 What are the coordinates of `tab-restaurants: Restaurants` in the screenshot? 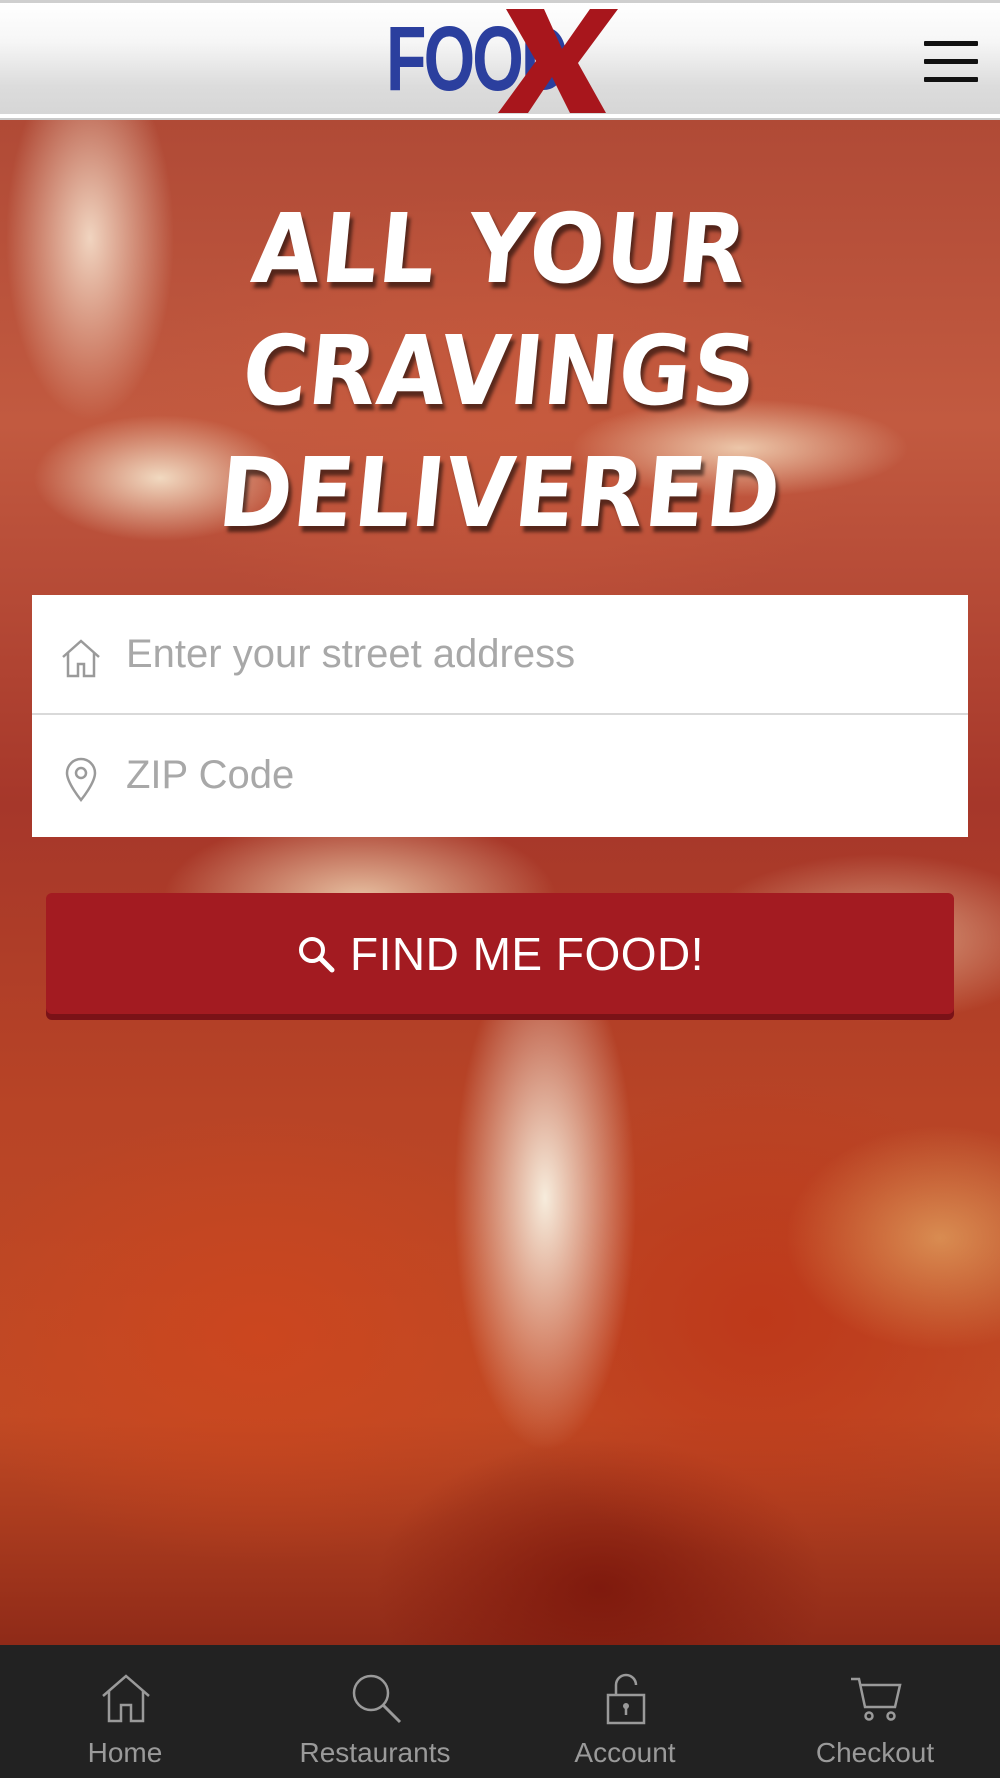 It's located at (375, 1711).